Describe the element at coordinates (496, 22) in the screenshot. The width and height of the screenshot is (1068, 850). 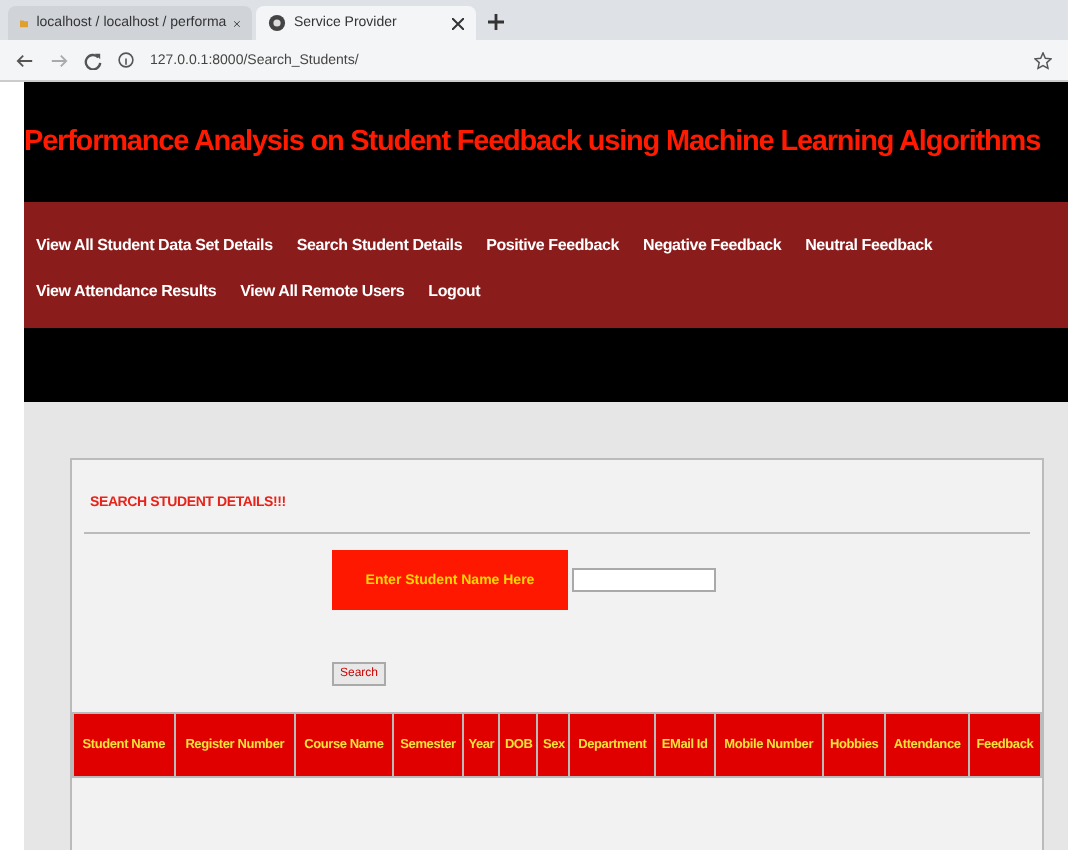
I see `new-tab-icon` at that location.